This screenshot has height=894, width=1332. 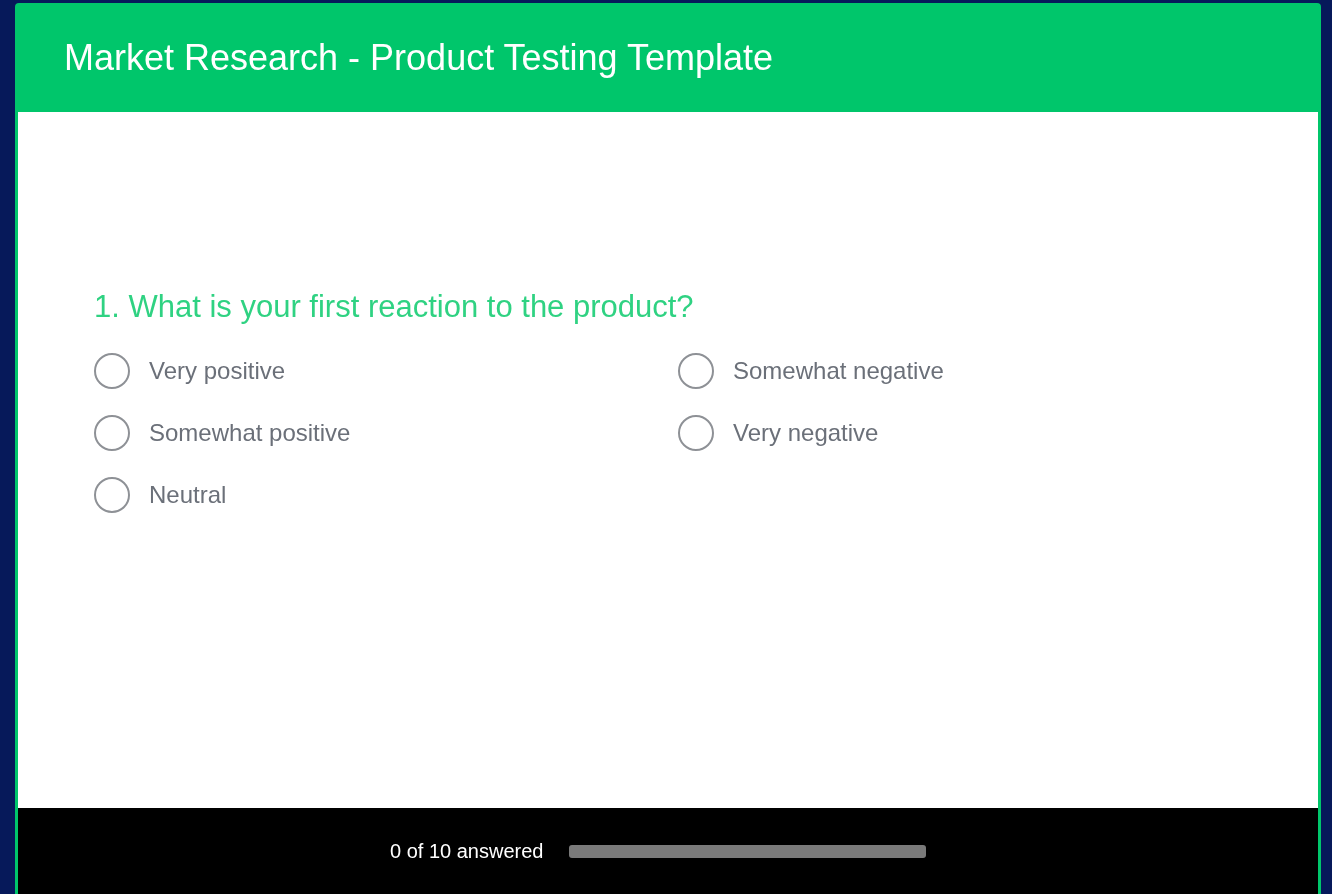 What do you see at coordinates (190, 370) in the screenshot?
I see `radio-option: Very positive` at bounding box center [190, 370].